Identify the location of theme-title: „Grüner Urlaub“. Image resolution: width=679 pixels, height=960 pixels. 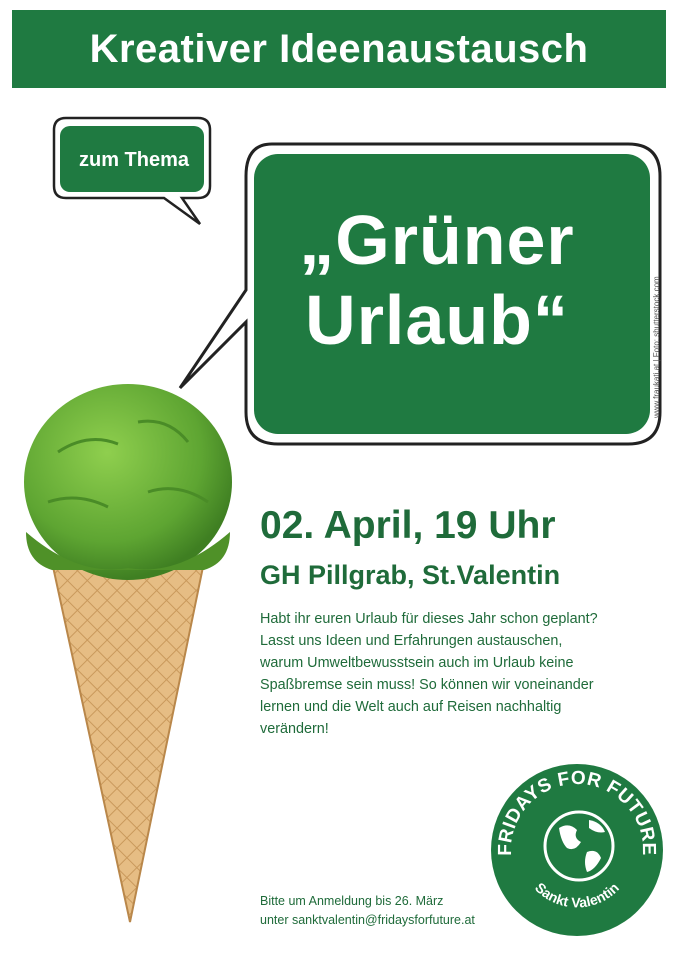
(437, 280).